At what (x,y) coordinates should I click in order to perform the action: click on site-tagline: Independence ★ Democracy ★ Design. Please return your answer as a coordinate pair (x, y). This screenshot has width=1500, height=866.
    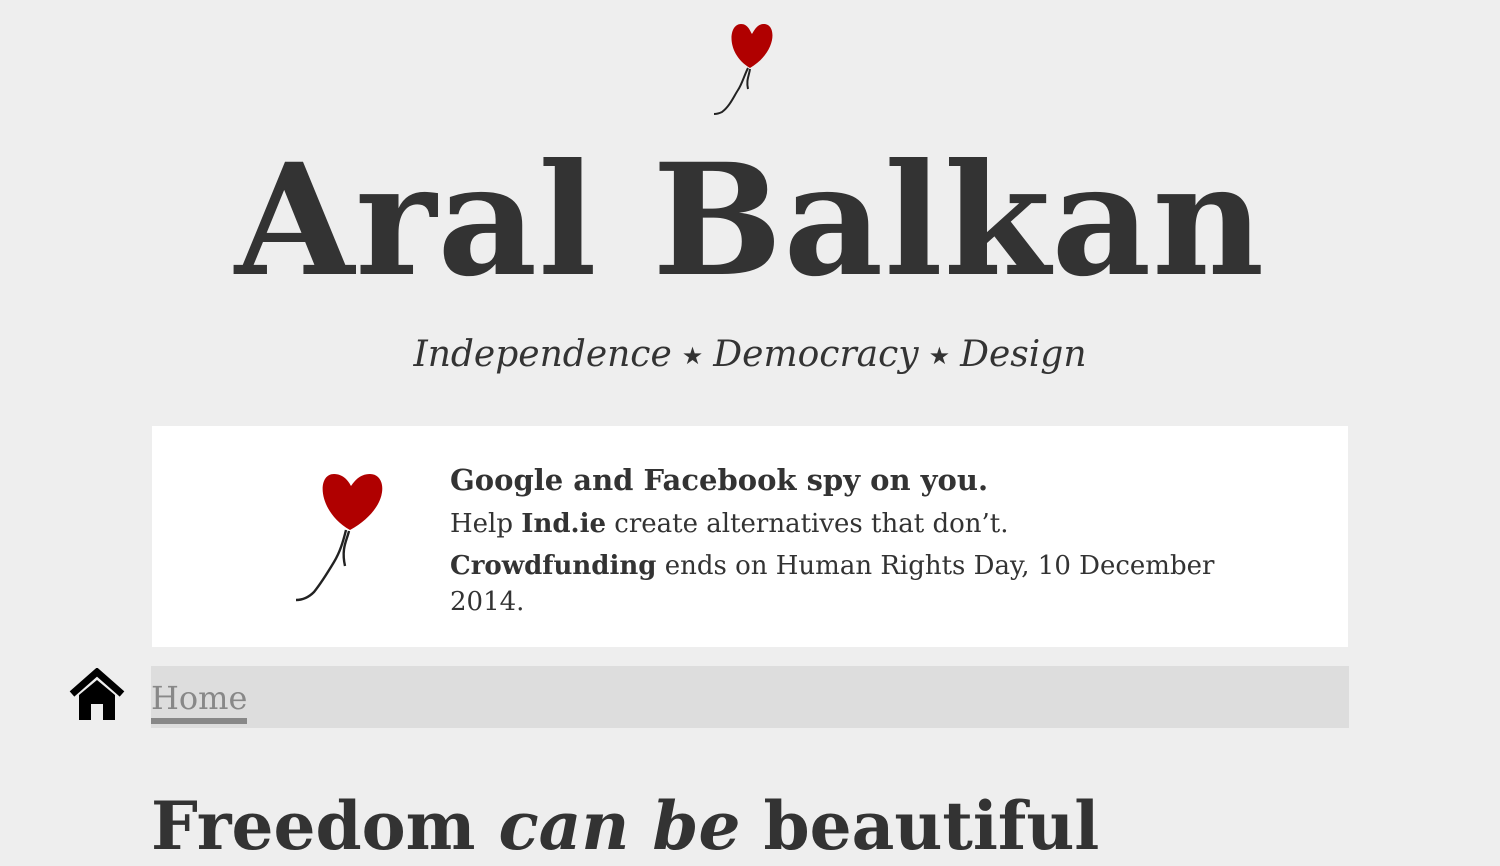
    Looking at the image, I should click on (750, 356).